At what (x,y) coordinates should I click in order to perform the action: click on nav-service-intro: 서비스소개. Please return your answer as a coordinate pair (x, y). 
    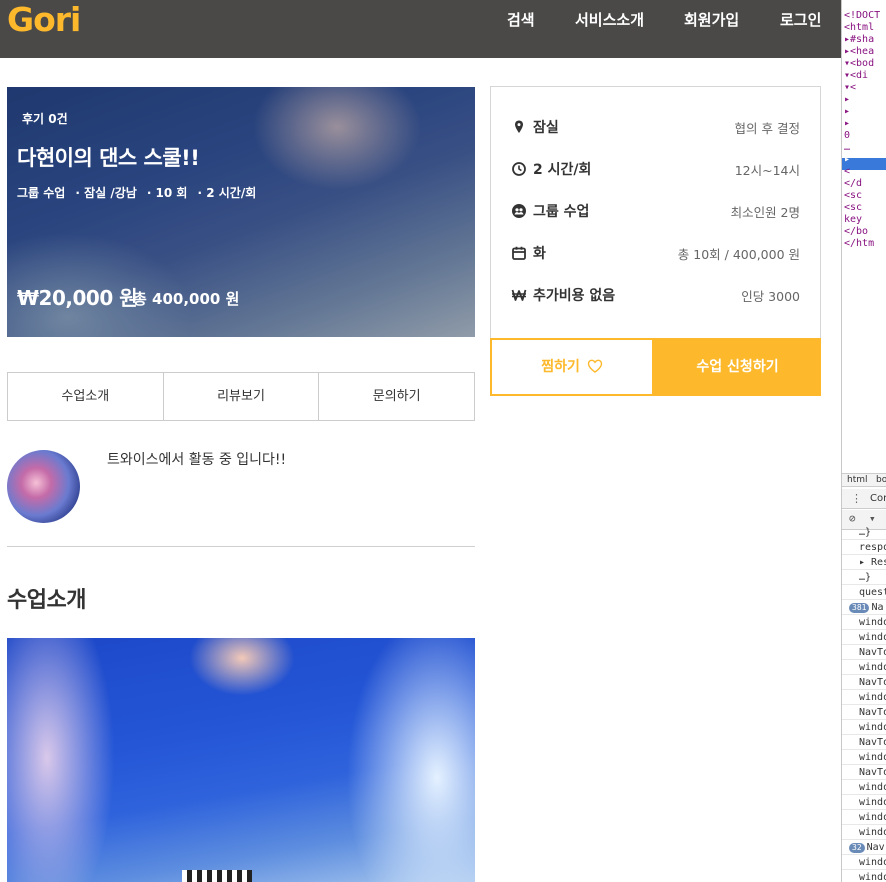
    Looking at the image, I should click on (609, 20).